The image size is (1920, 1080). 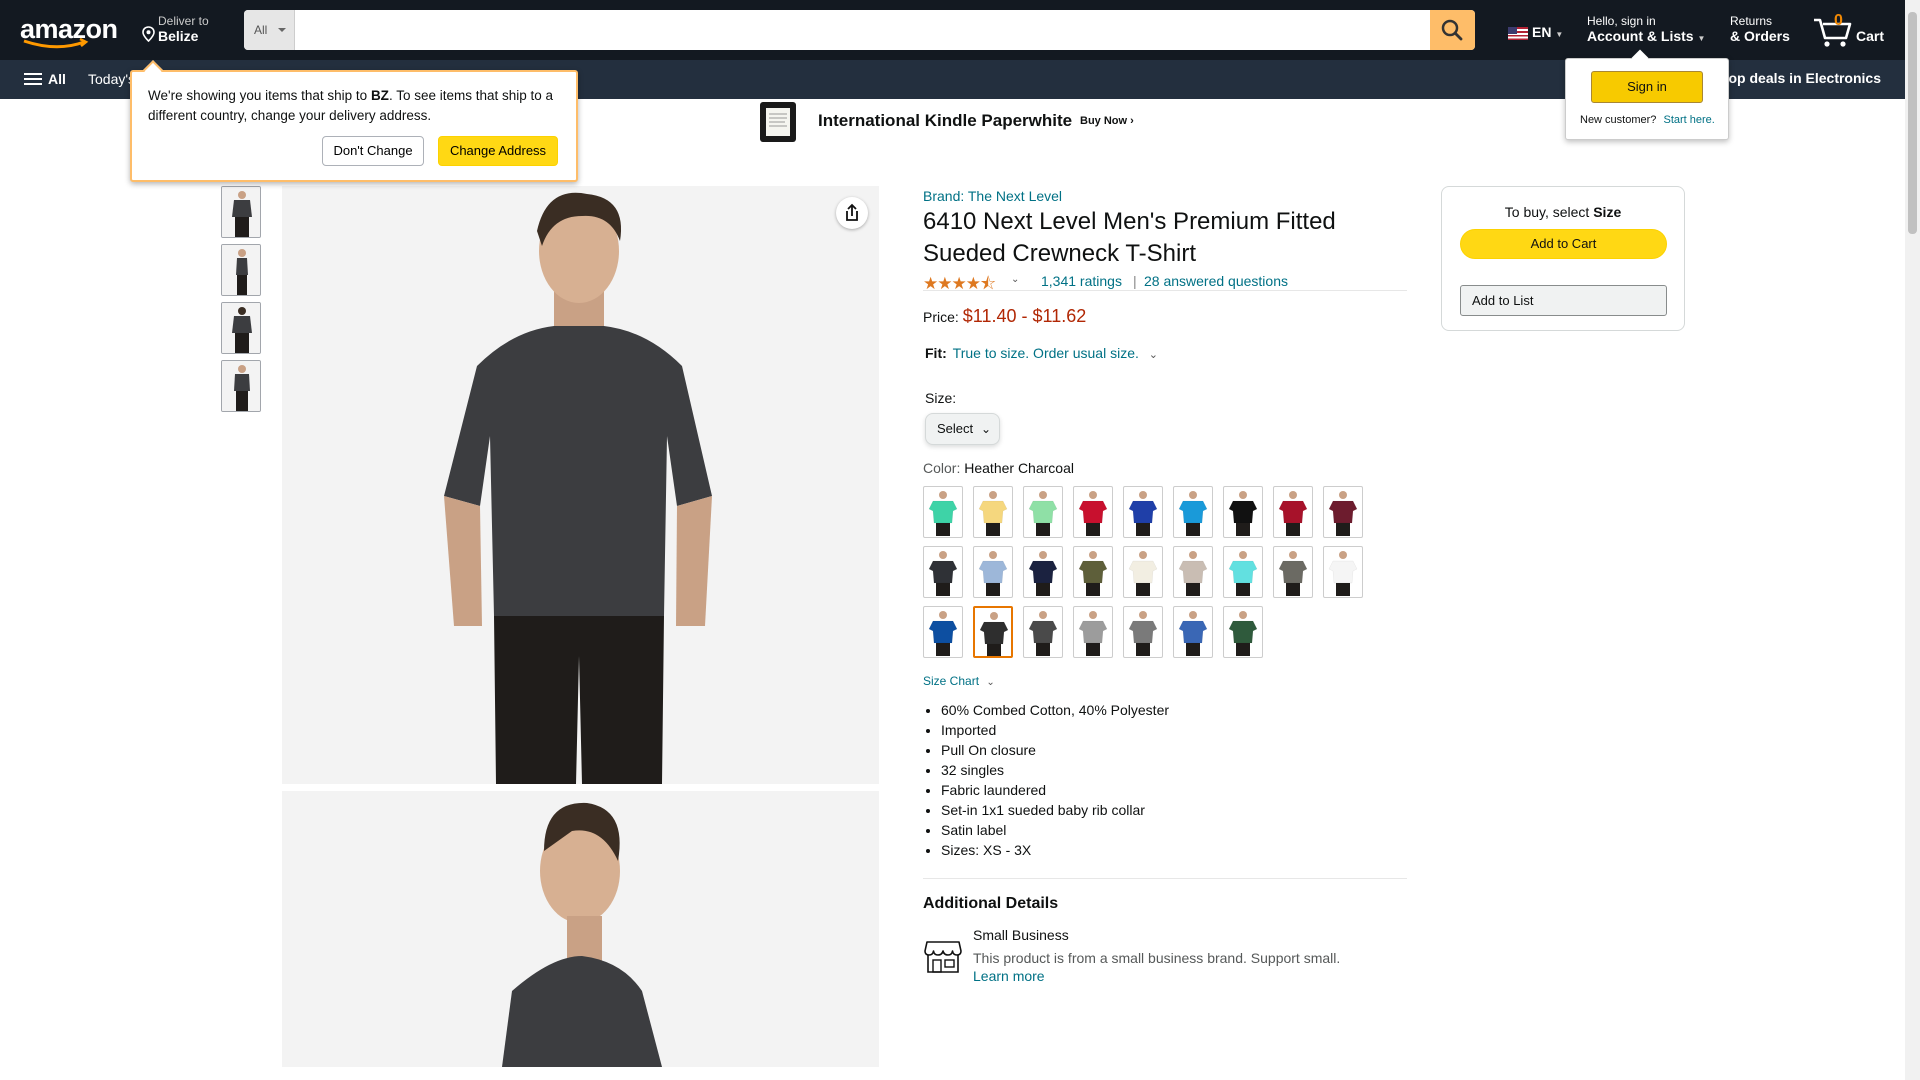 I want to click on feature-bullet: Set-in 1x1 sueded baby rib collar, so click(x=1055, y=810).